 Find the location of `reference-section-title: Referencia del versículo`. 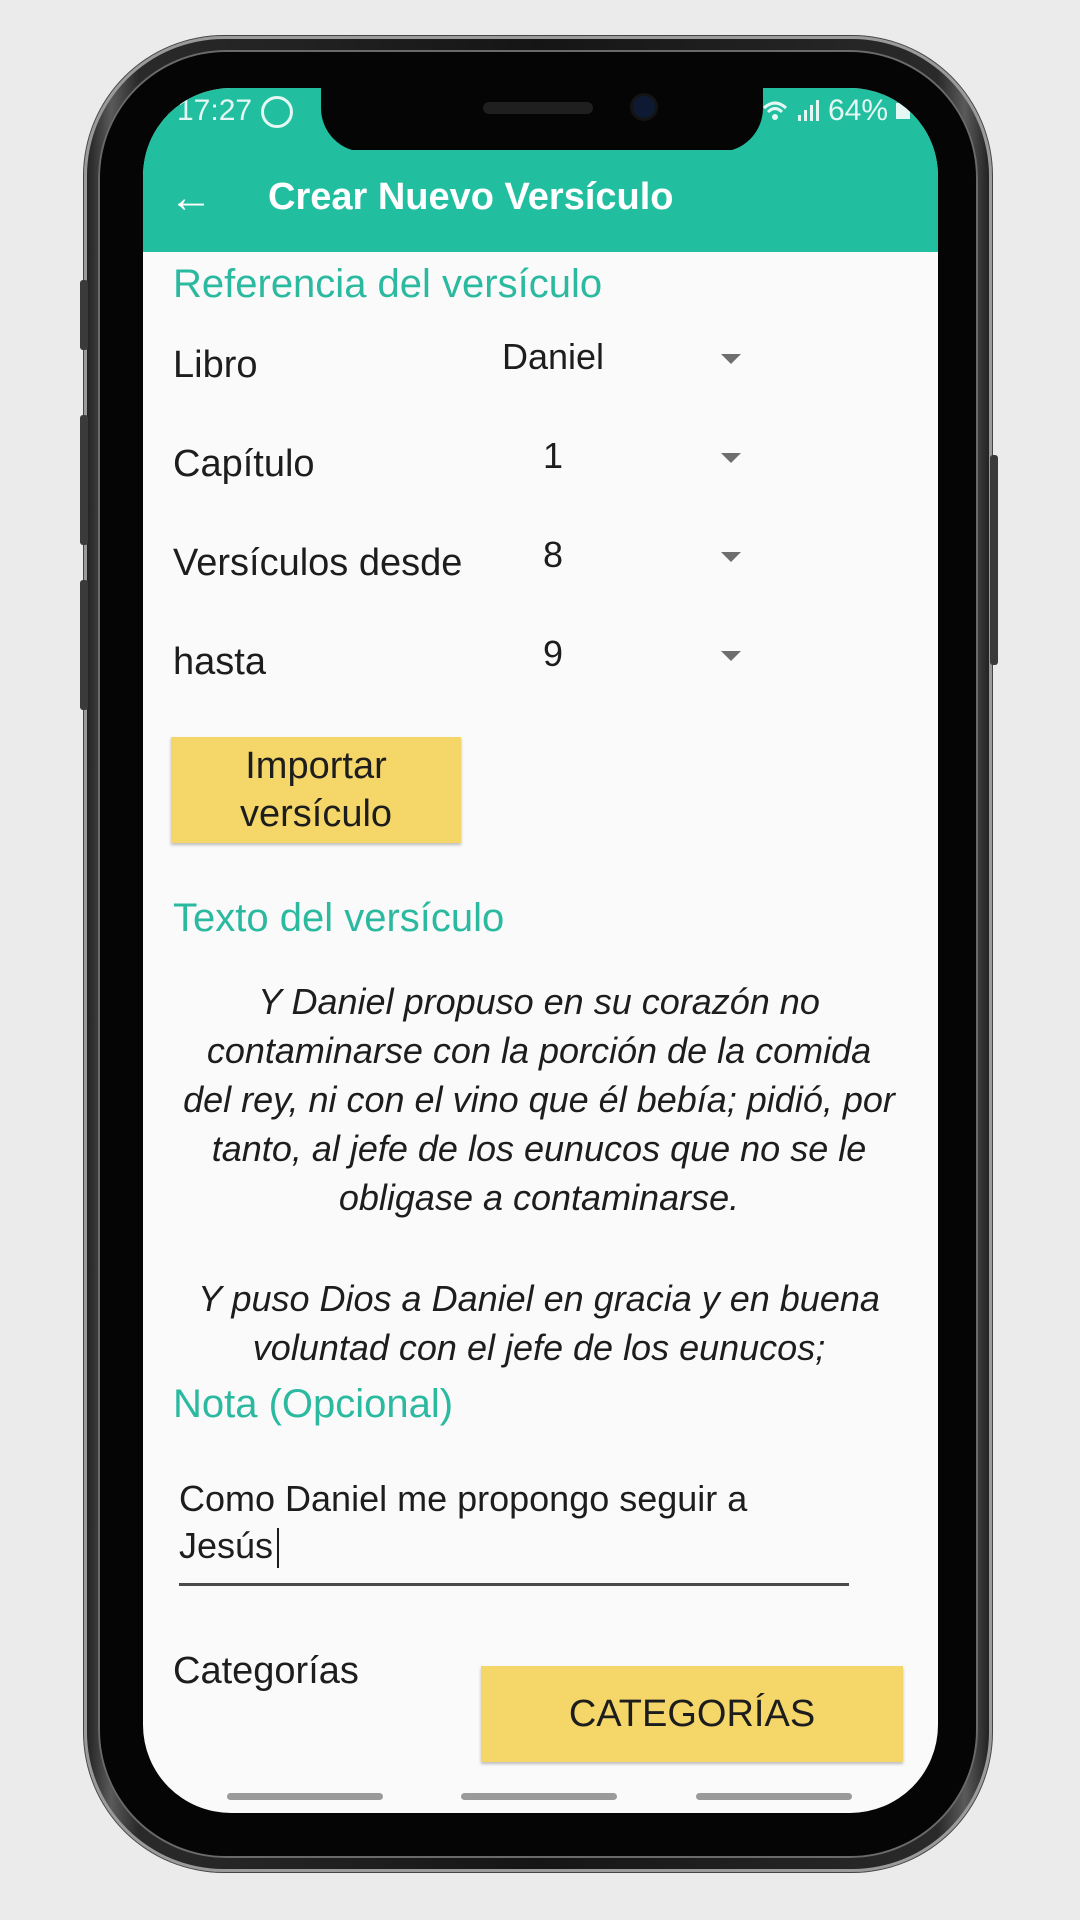

reference-section-title: Referencia del versículo is located at coordinates (388, 284).